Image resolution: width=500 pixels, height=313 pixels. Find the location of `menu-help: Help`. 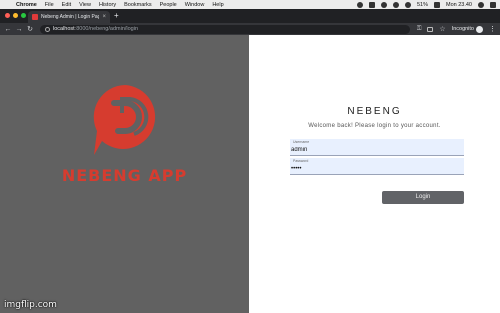

menu-help: Help is located at coordinates (217, 5).